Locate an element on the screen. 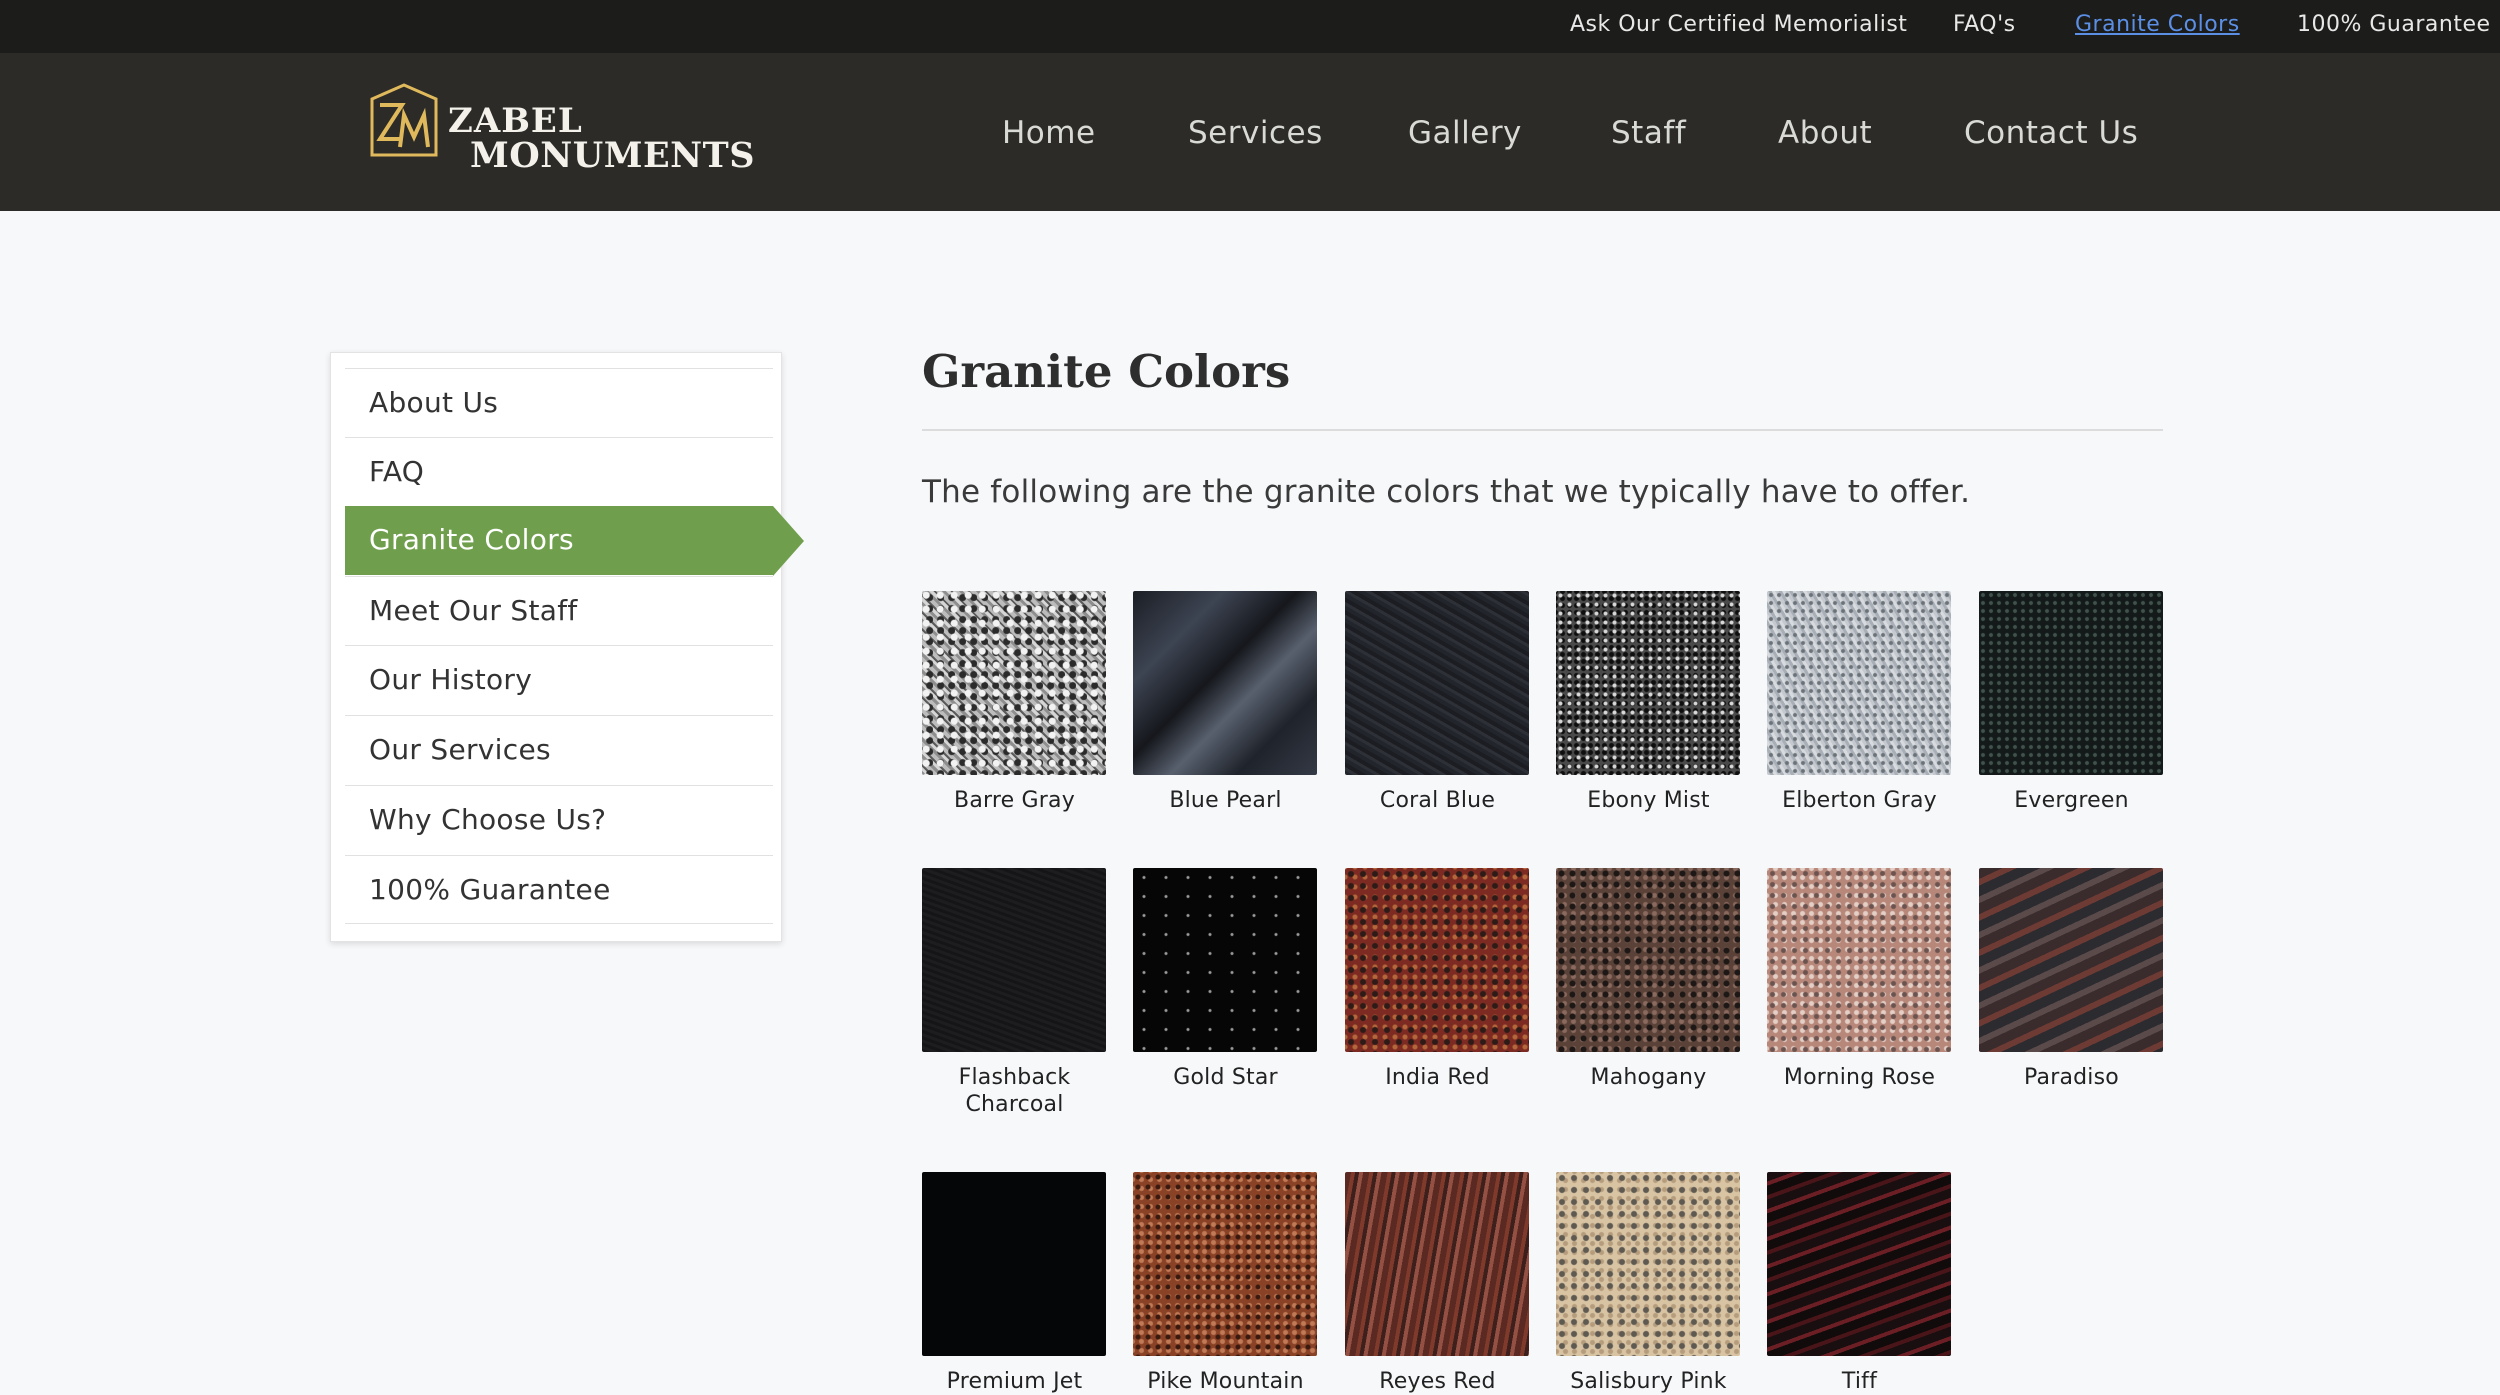 This screenshot has width=2500, height=1395. swatch-label: Paradiso is located at coordinates (2071, 1077).